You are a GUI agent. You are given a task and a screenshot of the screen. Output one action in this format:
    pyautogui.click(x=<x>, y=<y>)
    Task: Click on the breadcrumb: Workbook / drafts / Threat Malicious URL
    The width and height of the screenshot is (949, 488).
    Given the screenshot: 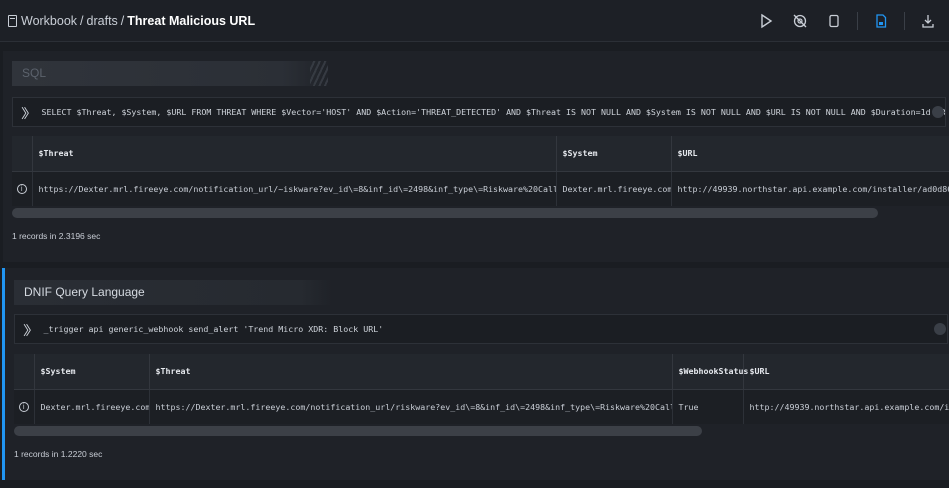 What is the action you would take?
    pyautogui.click(x=127, y=21)
    